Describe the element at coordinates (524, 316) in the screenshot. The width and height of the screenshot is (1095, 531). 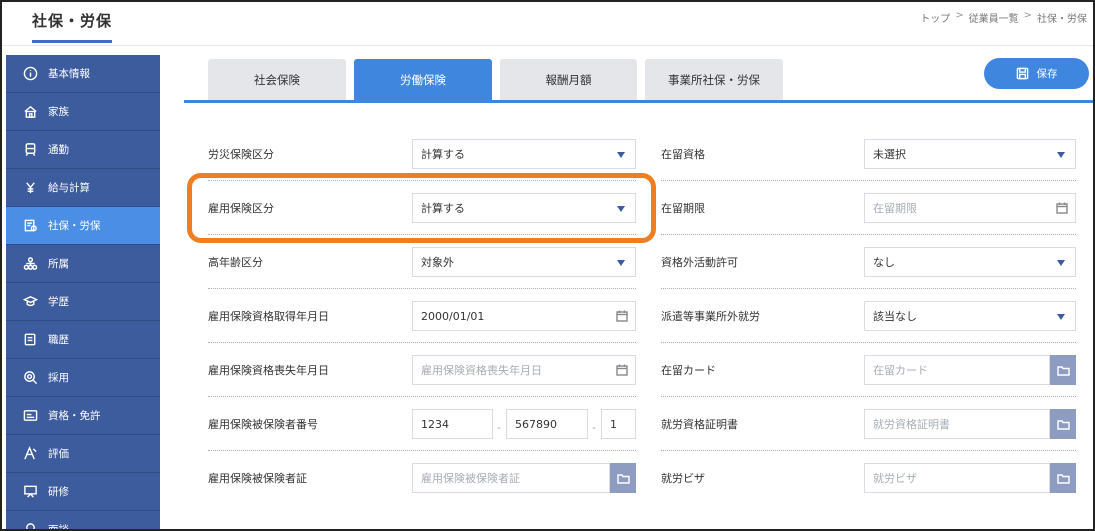
I see `acquired-date-input: 2000/01/01` at that location.